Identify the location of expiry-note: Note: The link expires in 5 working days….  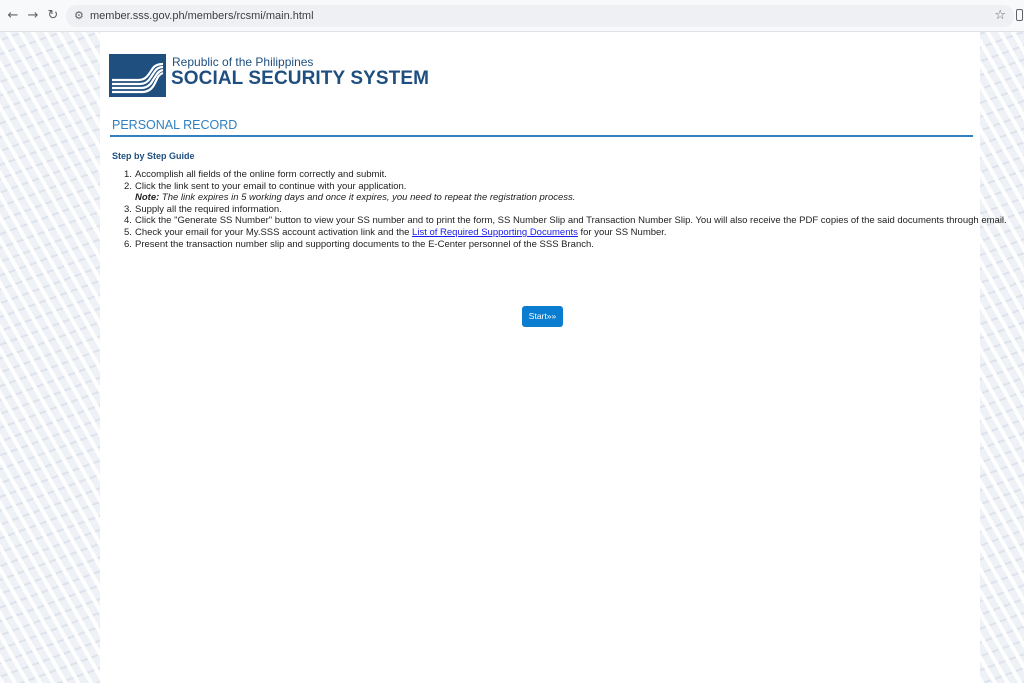
(355, 198).